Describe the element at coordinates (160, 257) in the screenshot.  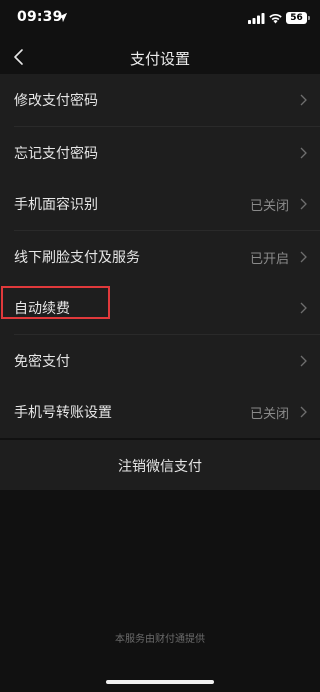
I see `offline-face-payment-item: 线下刷脸支付及服务 已开启` at that location.